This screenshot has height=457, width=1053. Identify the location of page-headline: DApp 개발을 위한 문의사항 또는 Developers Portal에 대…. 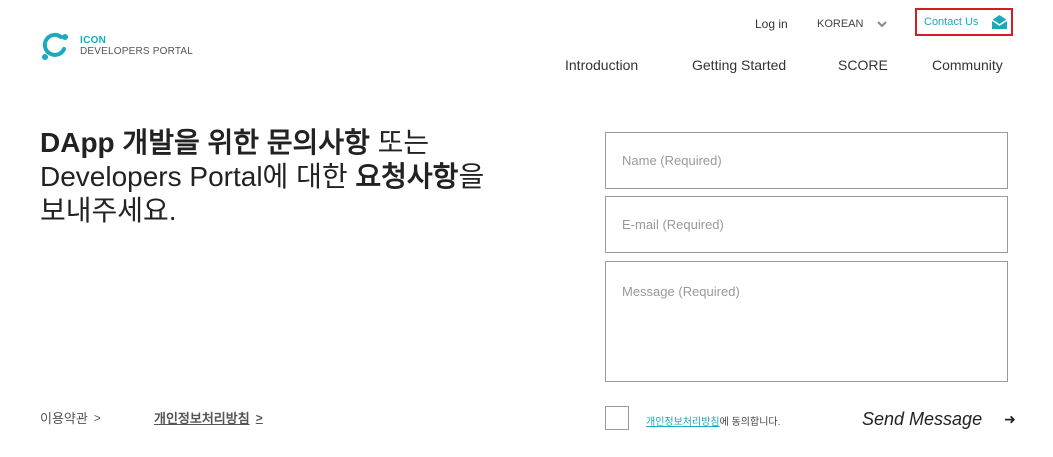
(300, 177).